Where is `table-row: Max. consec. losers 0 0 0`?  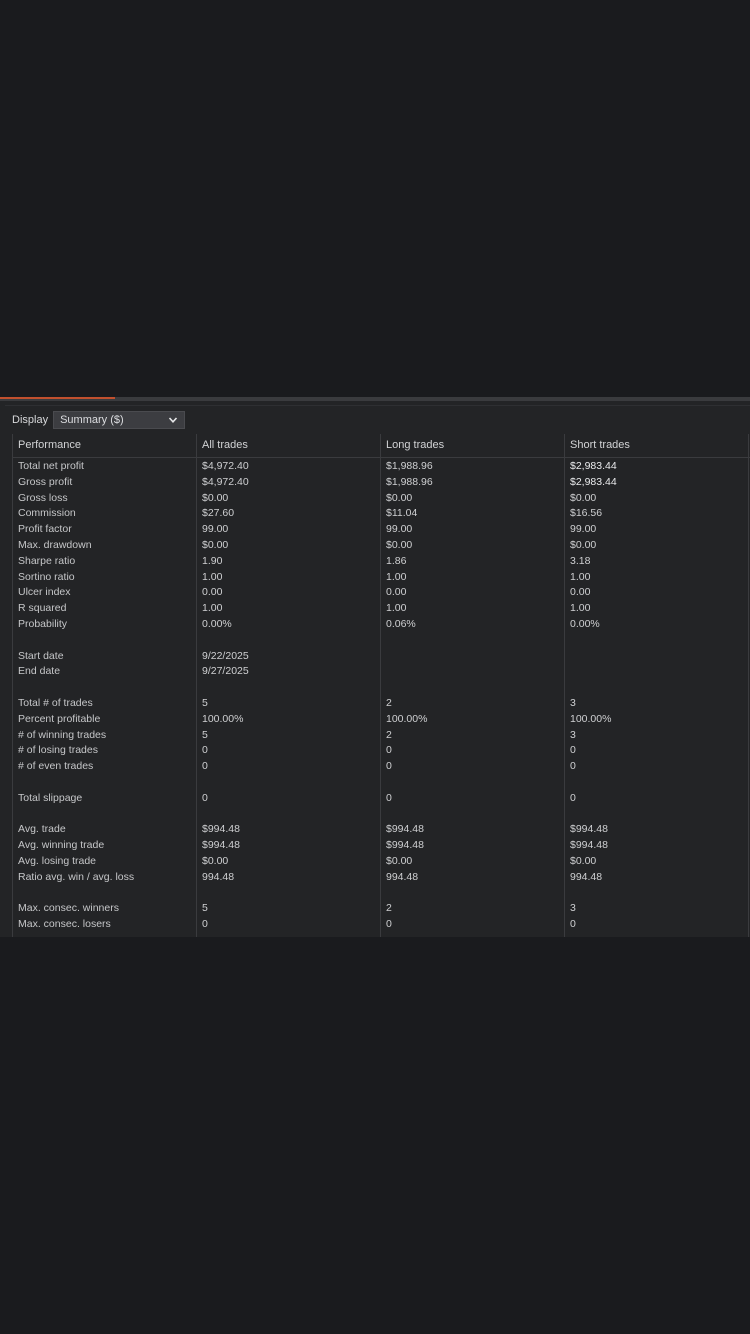 table-row: Max. consec. losers 0 0 0 is located at coordinates (381, 924).